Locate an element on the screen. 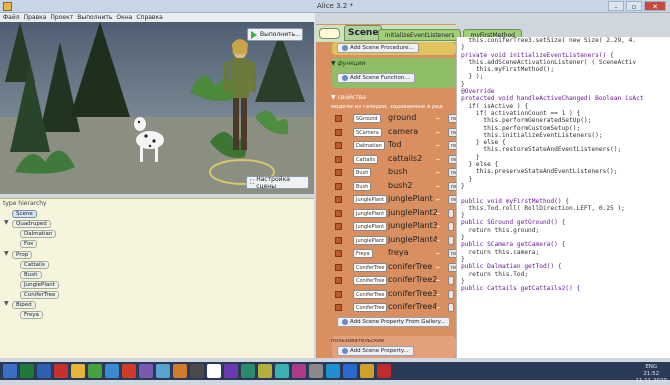 The height and width of the screenshot is (385, 670). scene-property-row: ConiferTree coniferTree2 ⇐ is located at coordinates (394, 281).